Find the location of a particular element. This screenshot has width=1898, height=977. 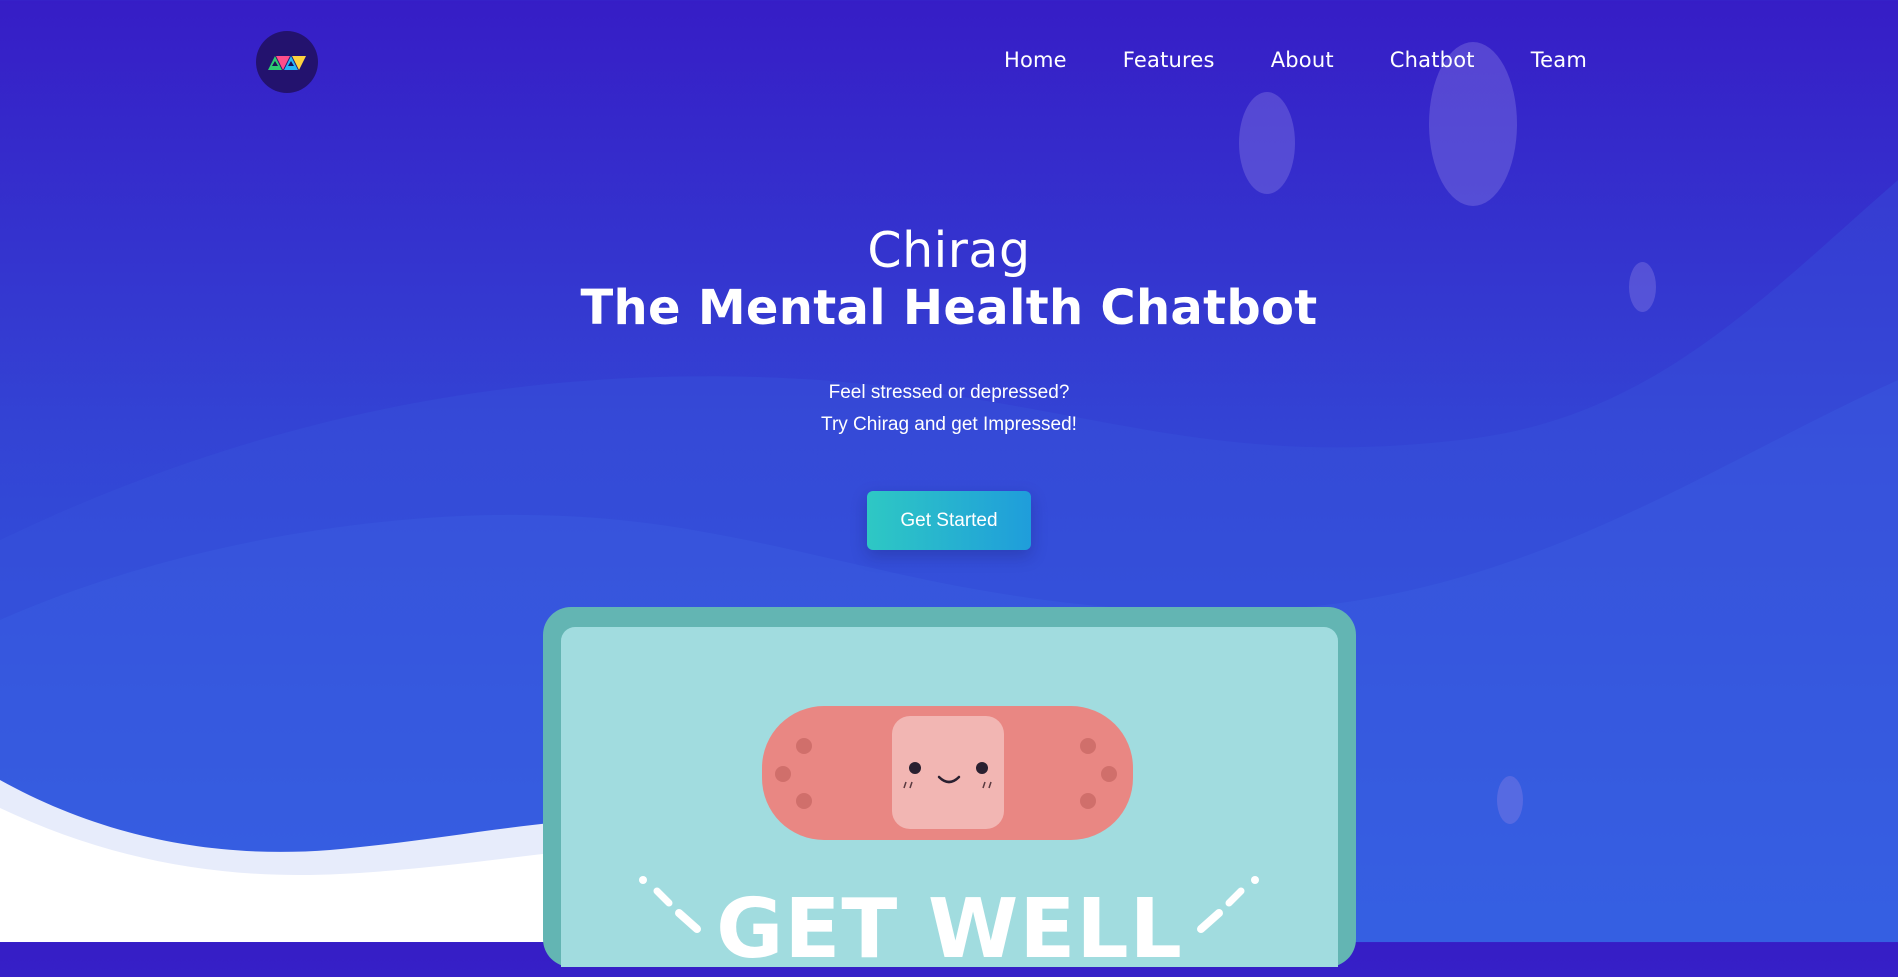

nav-link-about: About is located at coordinates (1302, 60).